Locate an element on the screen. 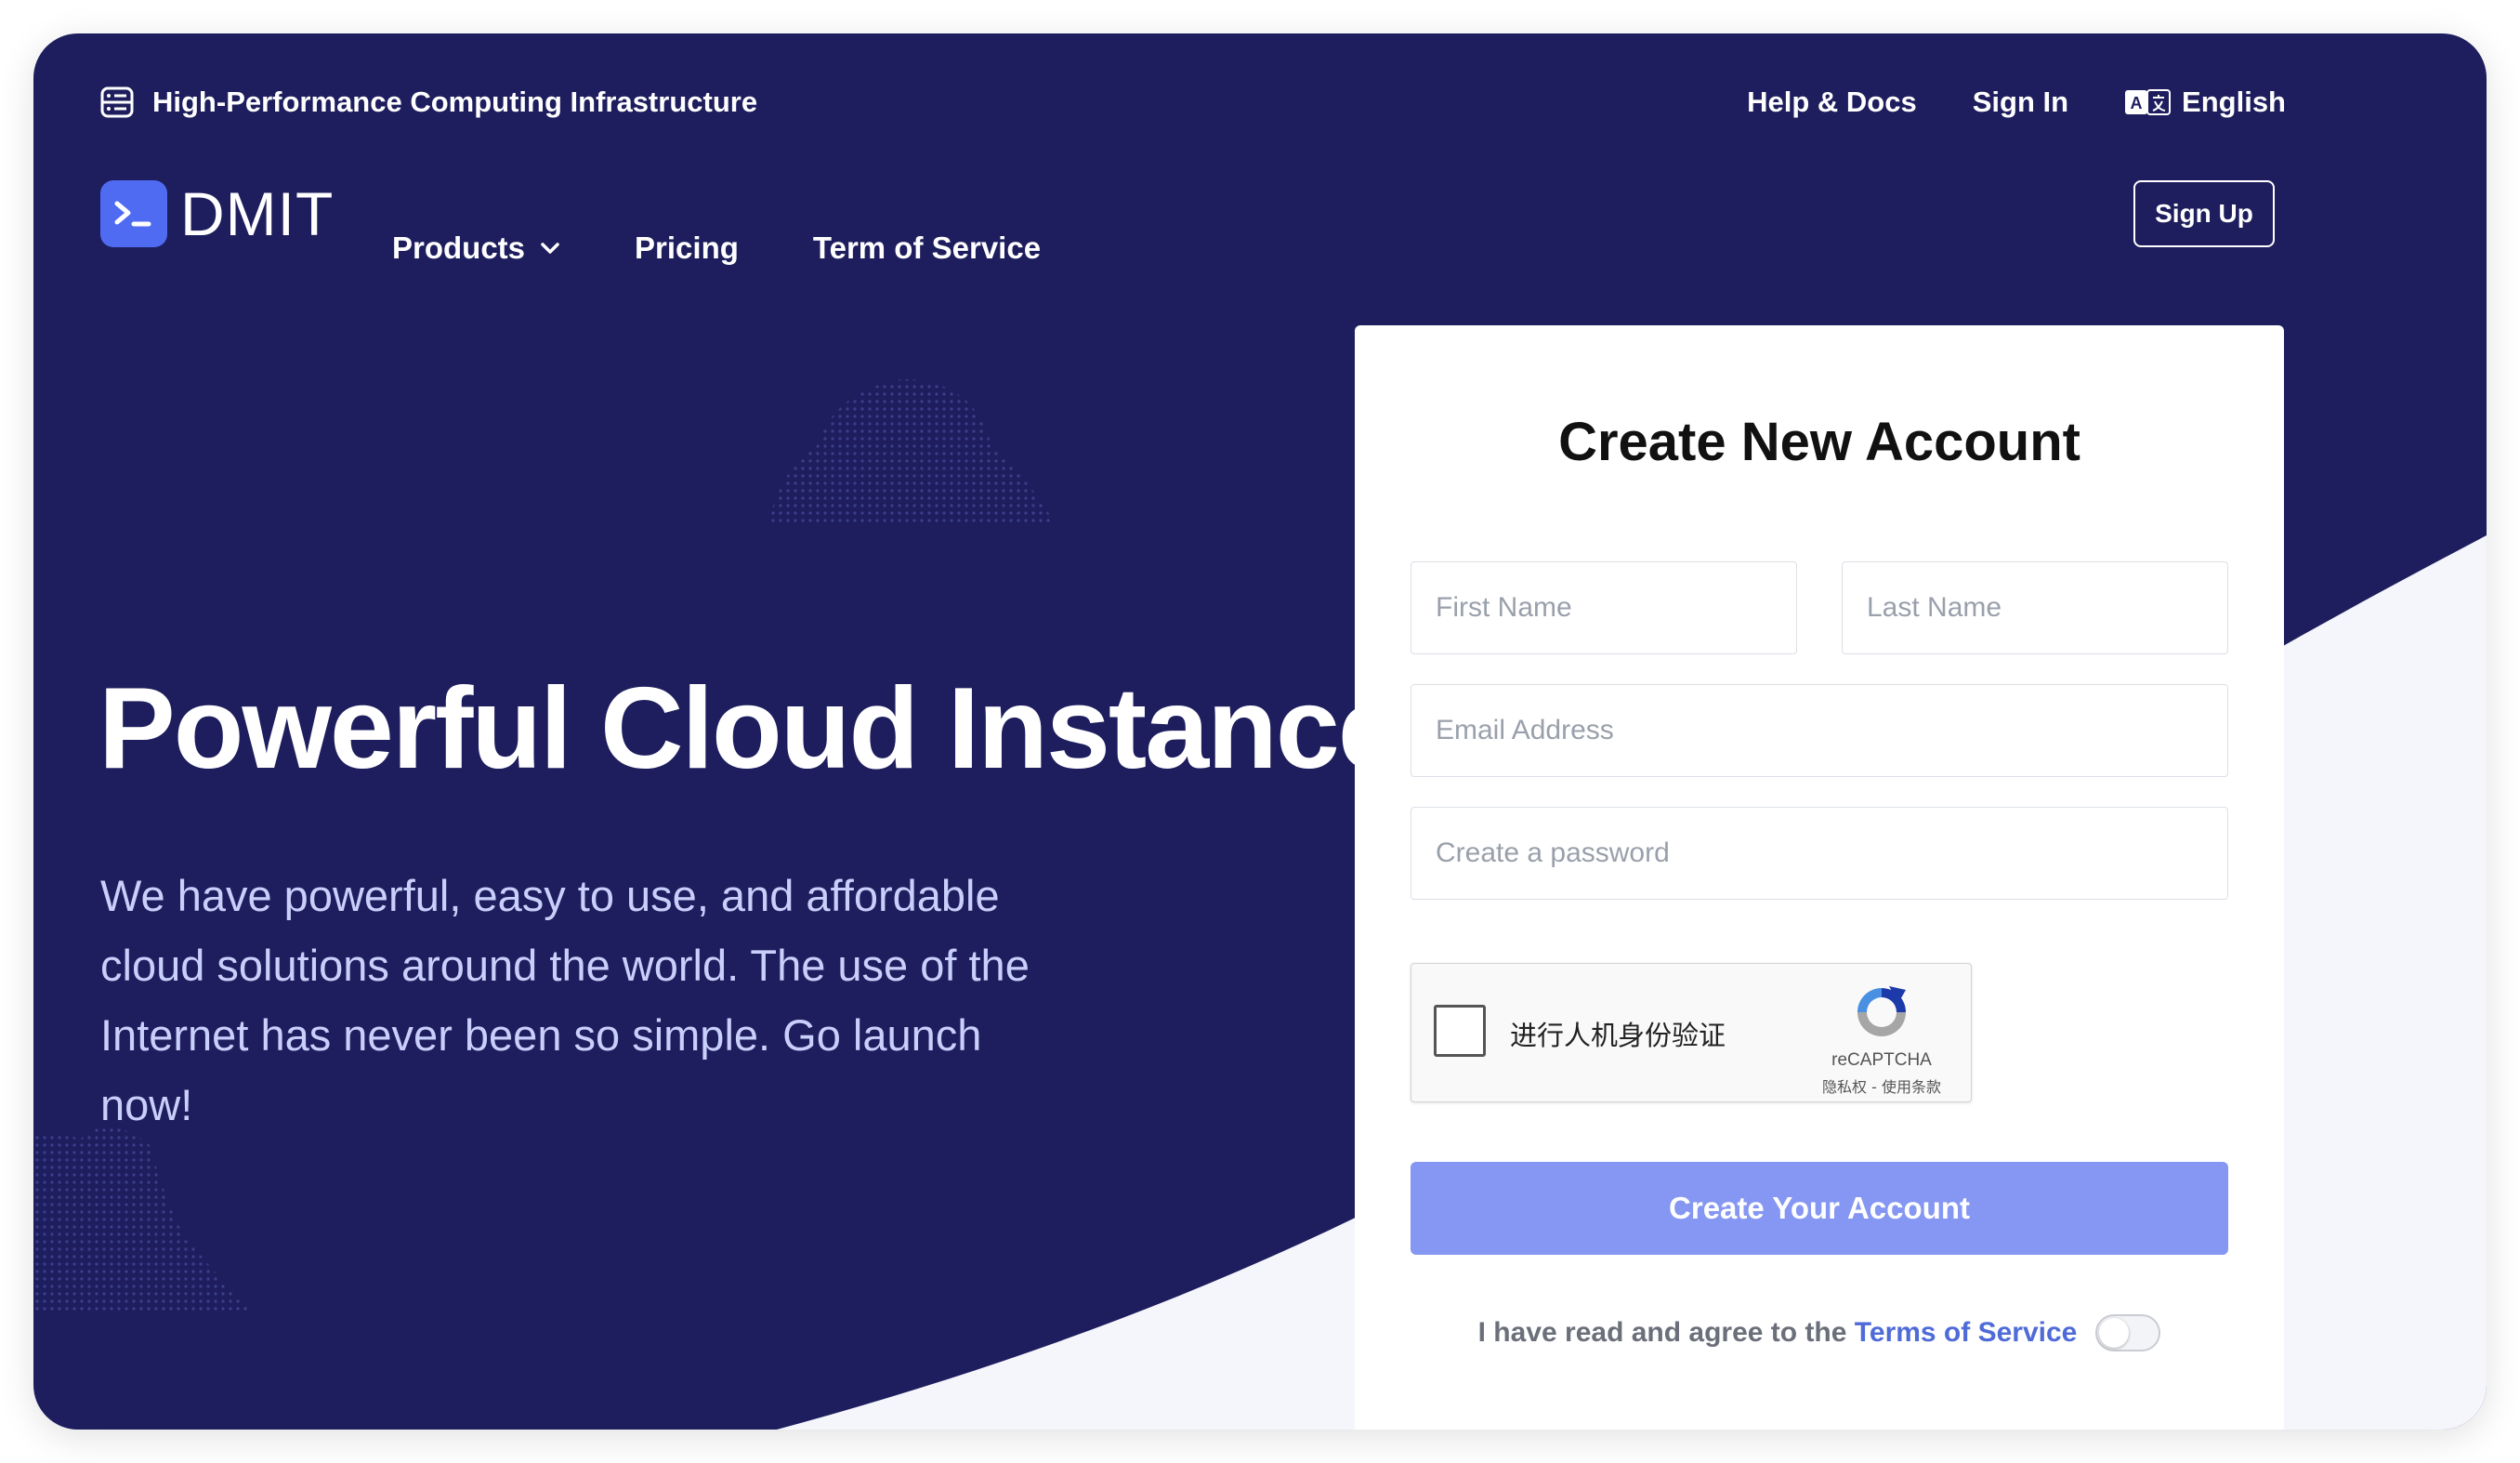 Image resolution: width=2520 pixels, height=1463 pixels. form-title: Create New Account is located at coordinates (1819, 442).